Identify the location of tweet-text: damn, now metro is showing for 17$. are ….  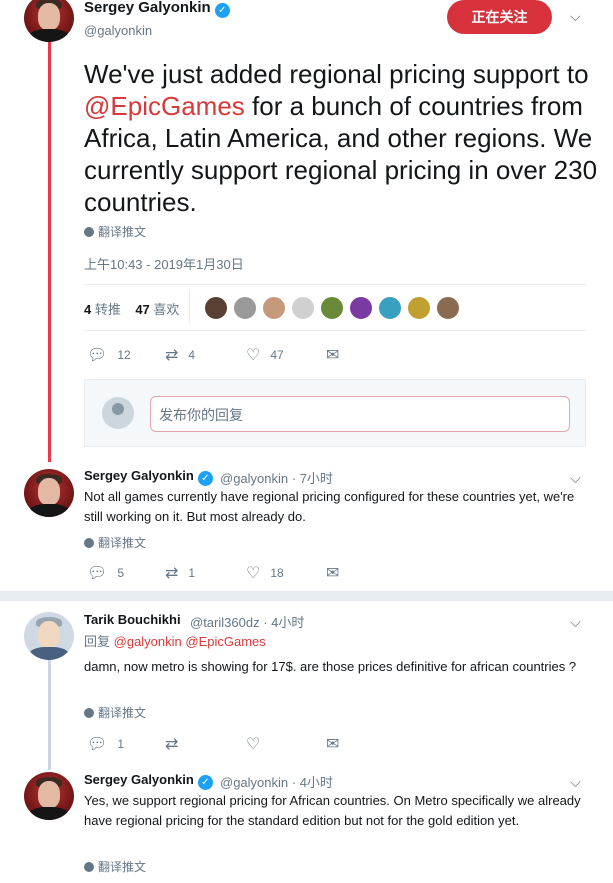
(330, 666).